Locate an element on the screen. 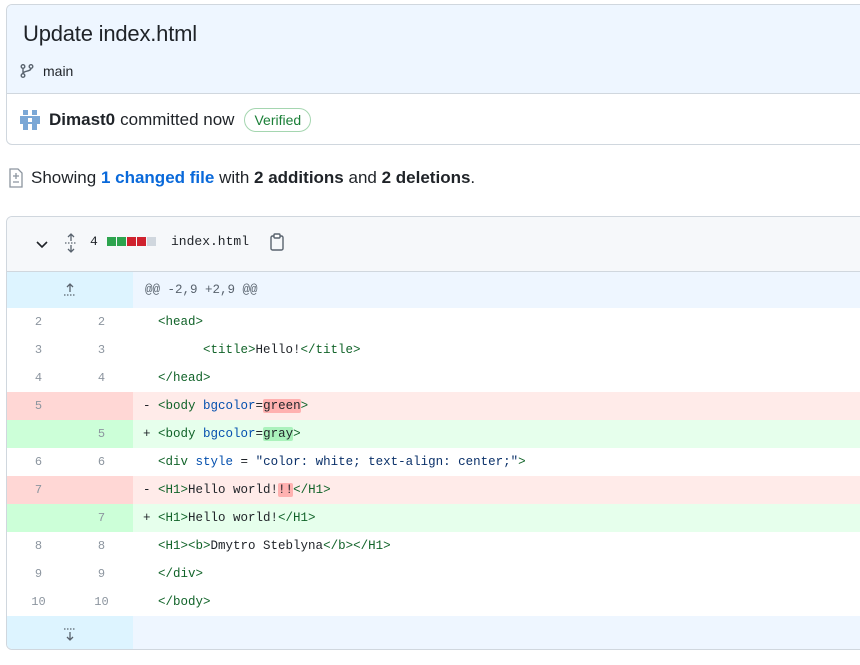 The height and width of the screenshot is (665, 860). new-line-number: 7 is located at coordinates (101, 518).